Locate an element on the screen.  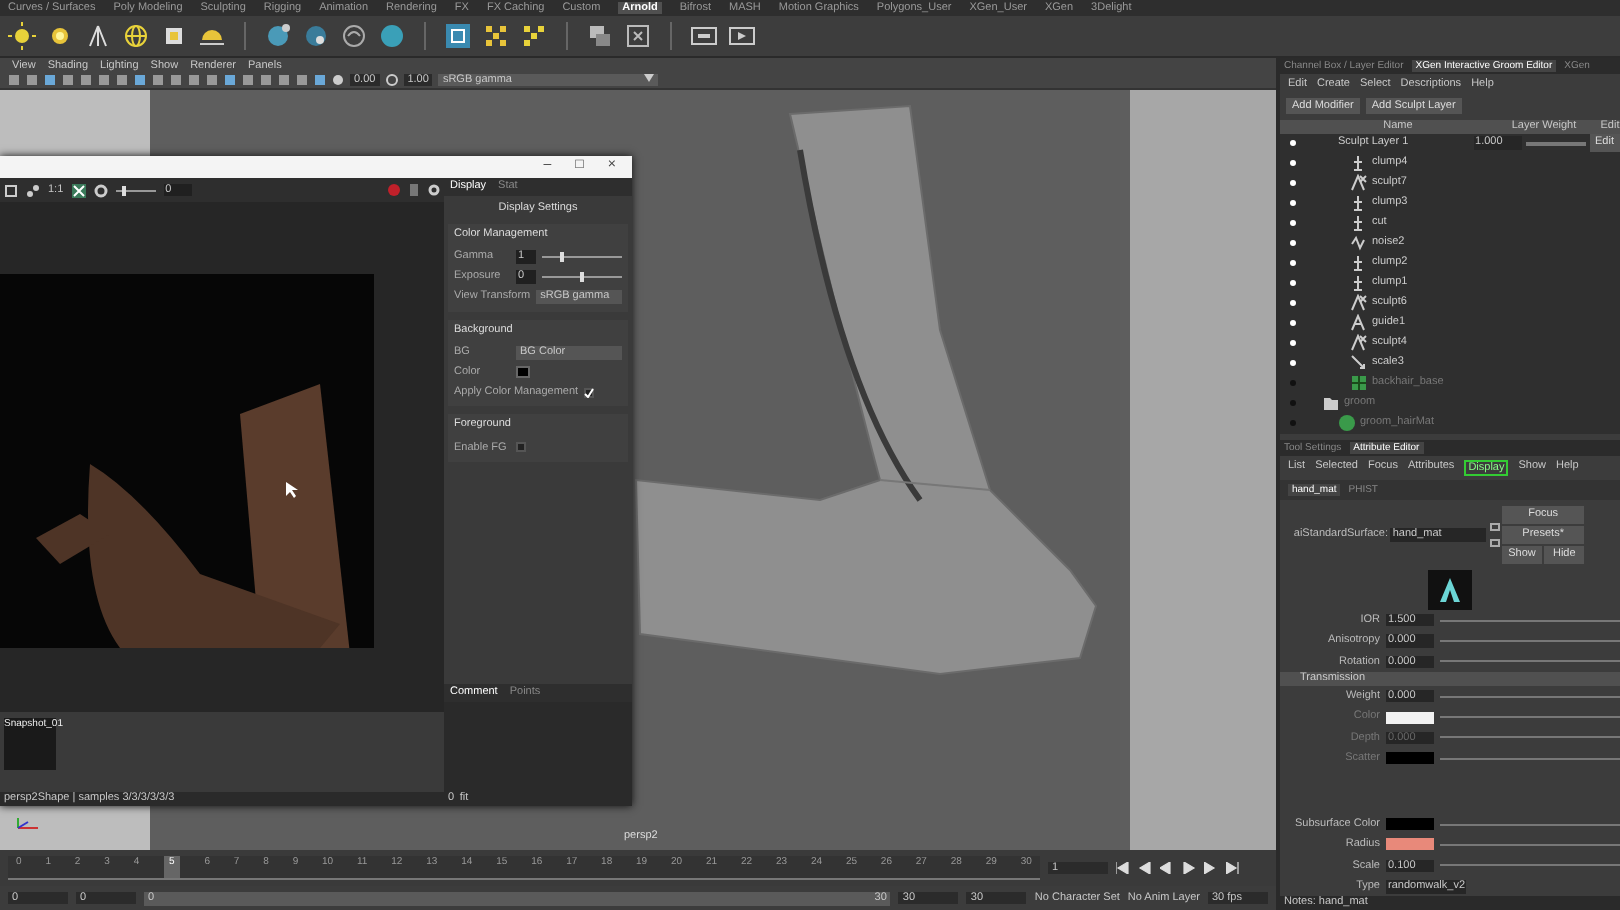
frame-icon is located at coordinates (638, 36).